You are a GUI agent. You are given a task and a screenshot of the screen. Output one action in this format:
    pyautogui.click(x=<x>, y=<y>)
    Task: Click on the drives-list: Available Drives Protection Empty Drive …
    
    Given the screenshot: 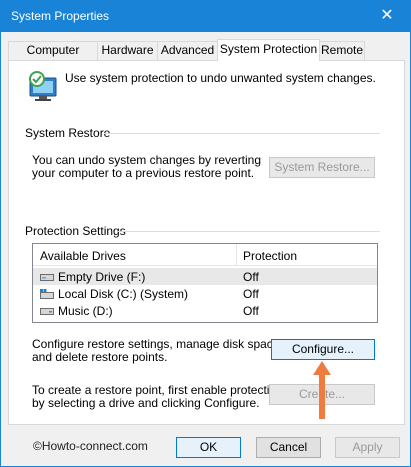 What is the action you would take?
    pyautogui.click(x=205, y=283)
    